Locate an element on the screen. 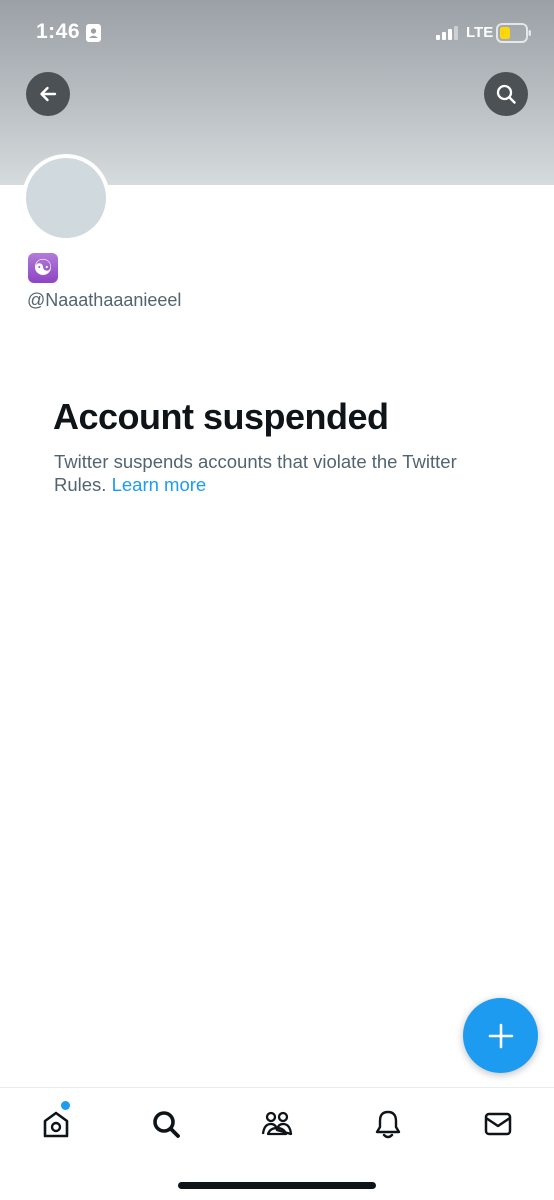  user-handle: @Naaathaaanieeel is located at coordinates (104, 300).